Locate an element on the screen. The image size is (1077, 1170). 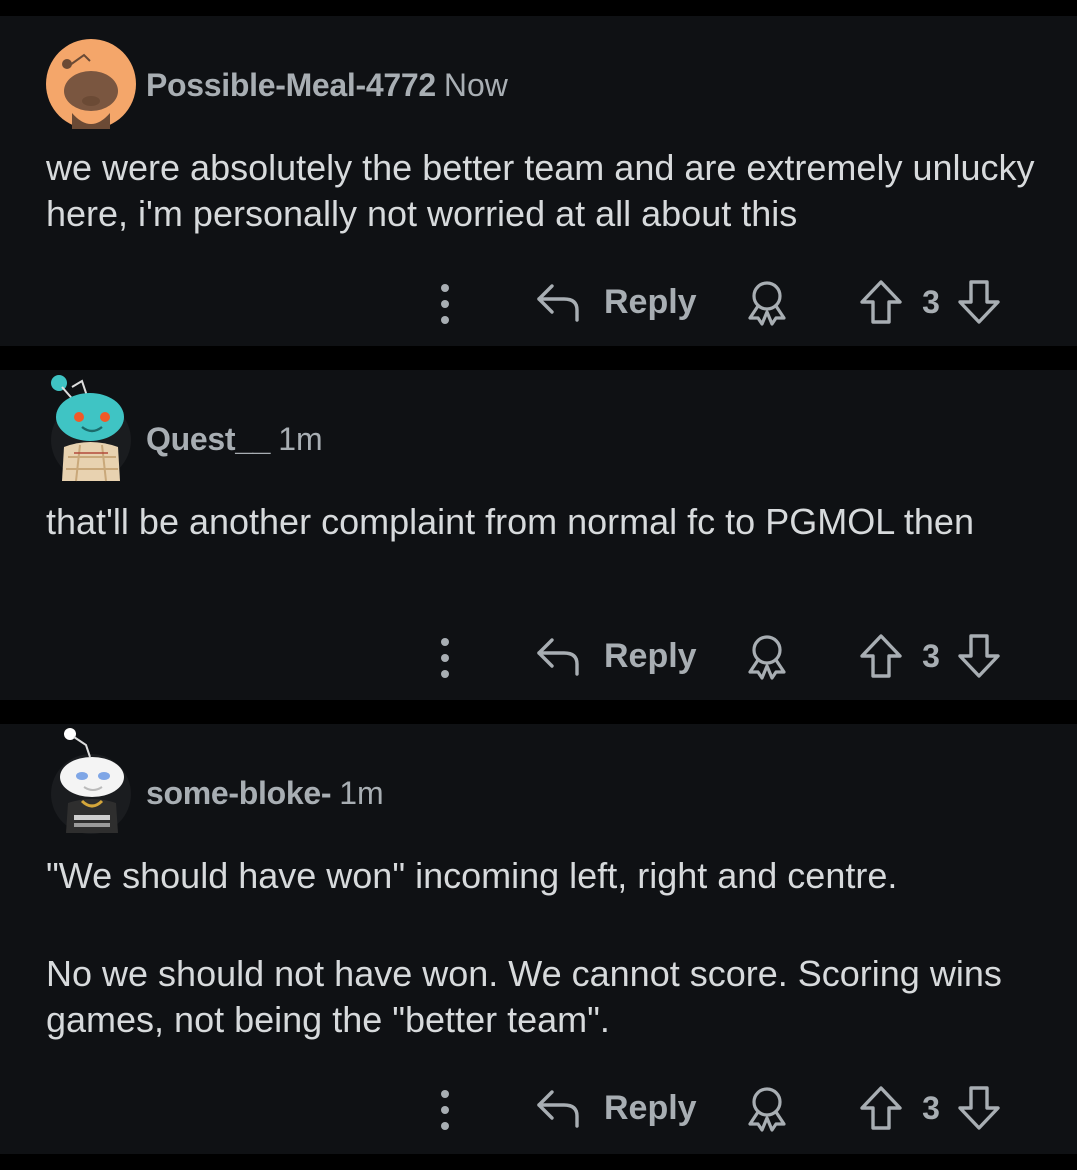
comment-meta: Possible-Meal-4772 Now is located at coordinates (327, 85).